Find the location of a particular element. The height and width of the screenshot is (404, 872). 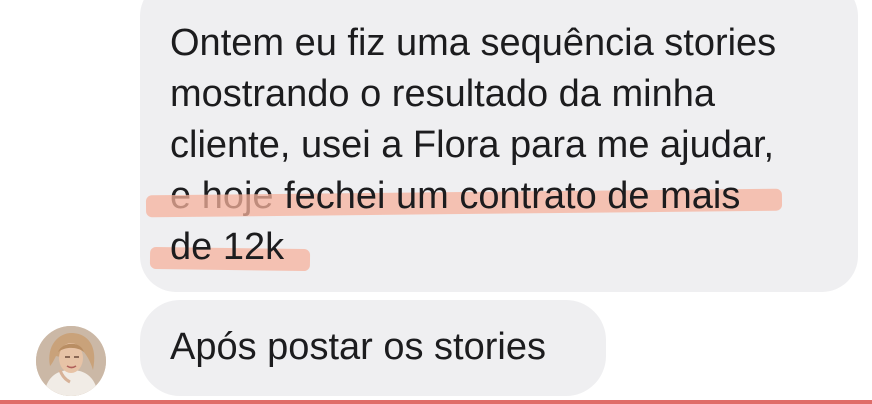

avatar is located at coordinates (71, 361).